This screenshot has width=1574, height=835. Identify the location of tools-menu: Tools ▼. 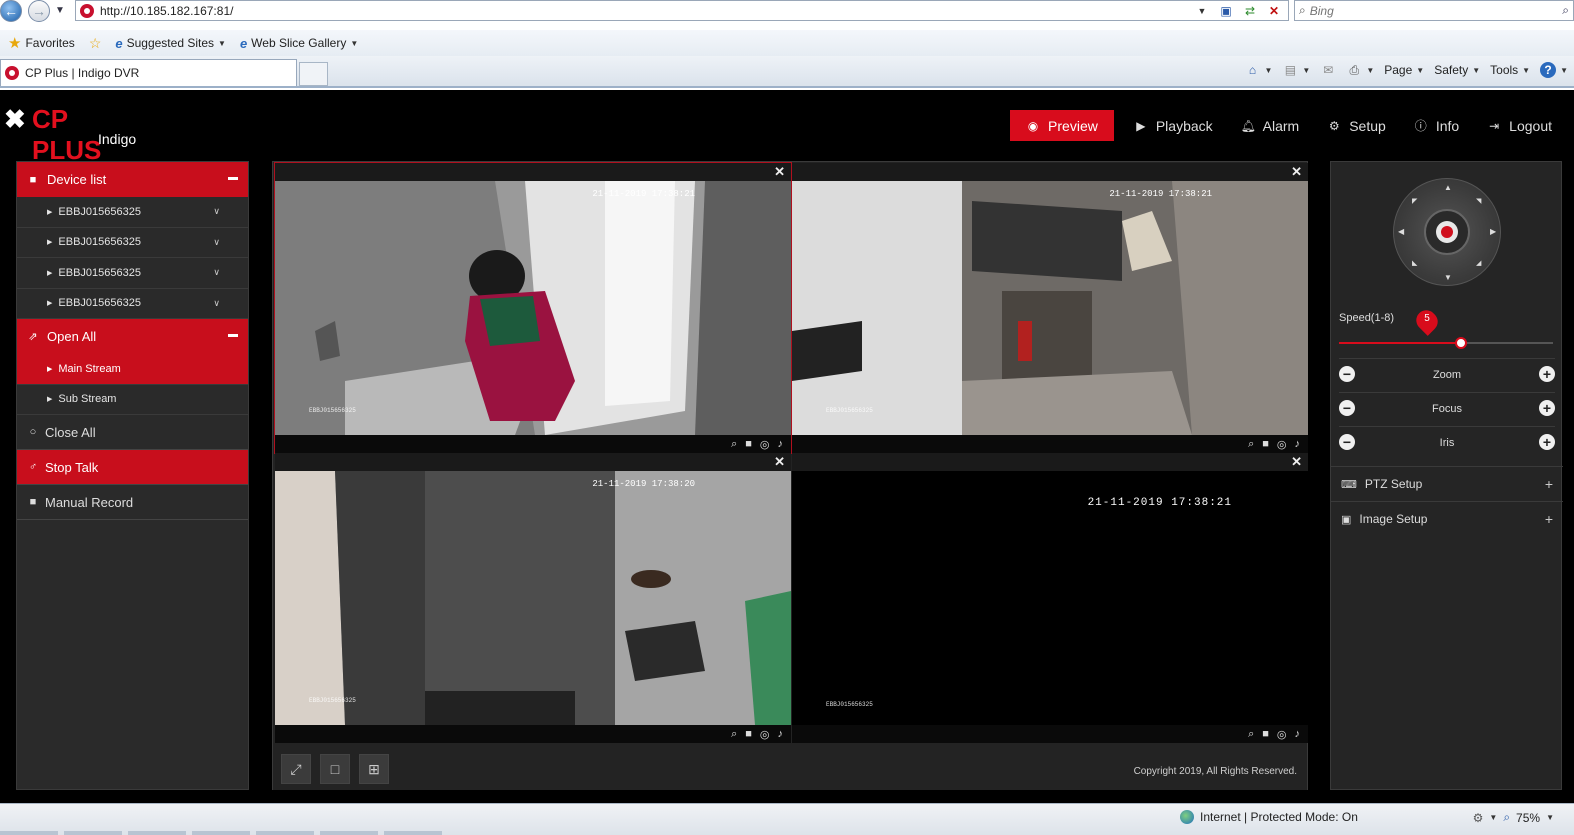
(1510, 70).